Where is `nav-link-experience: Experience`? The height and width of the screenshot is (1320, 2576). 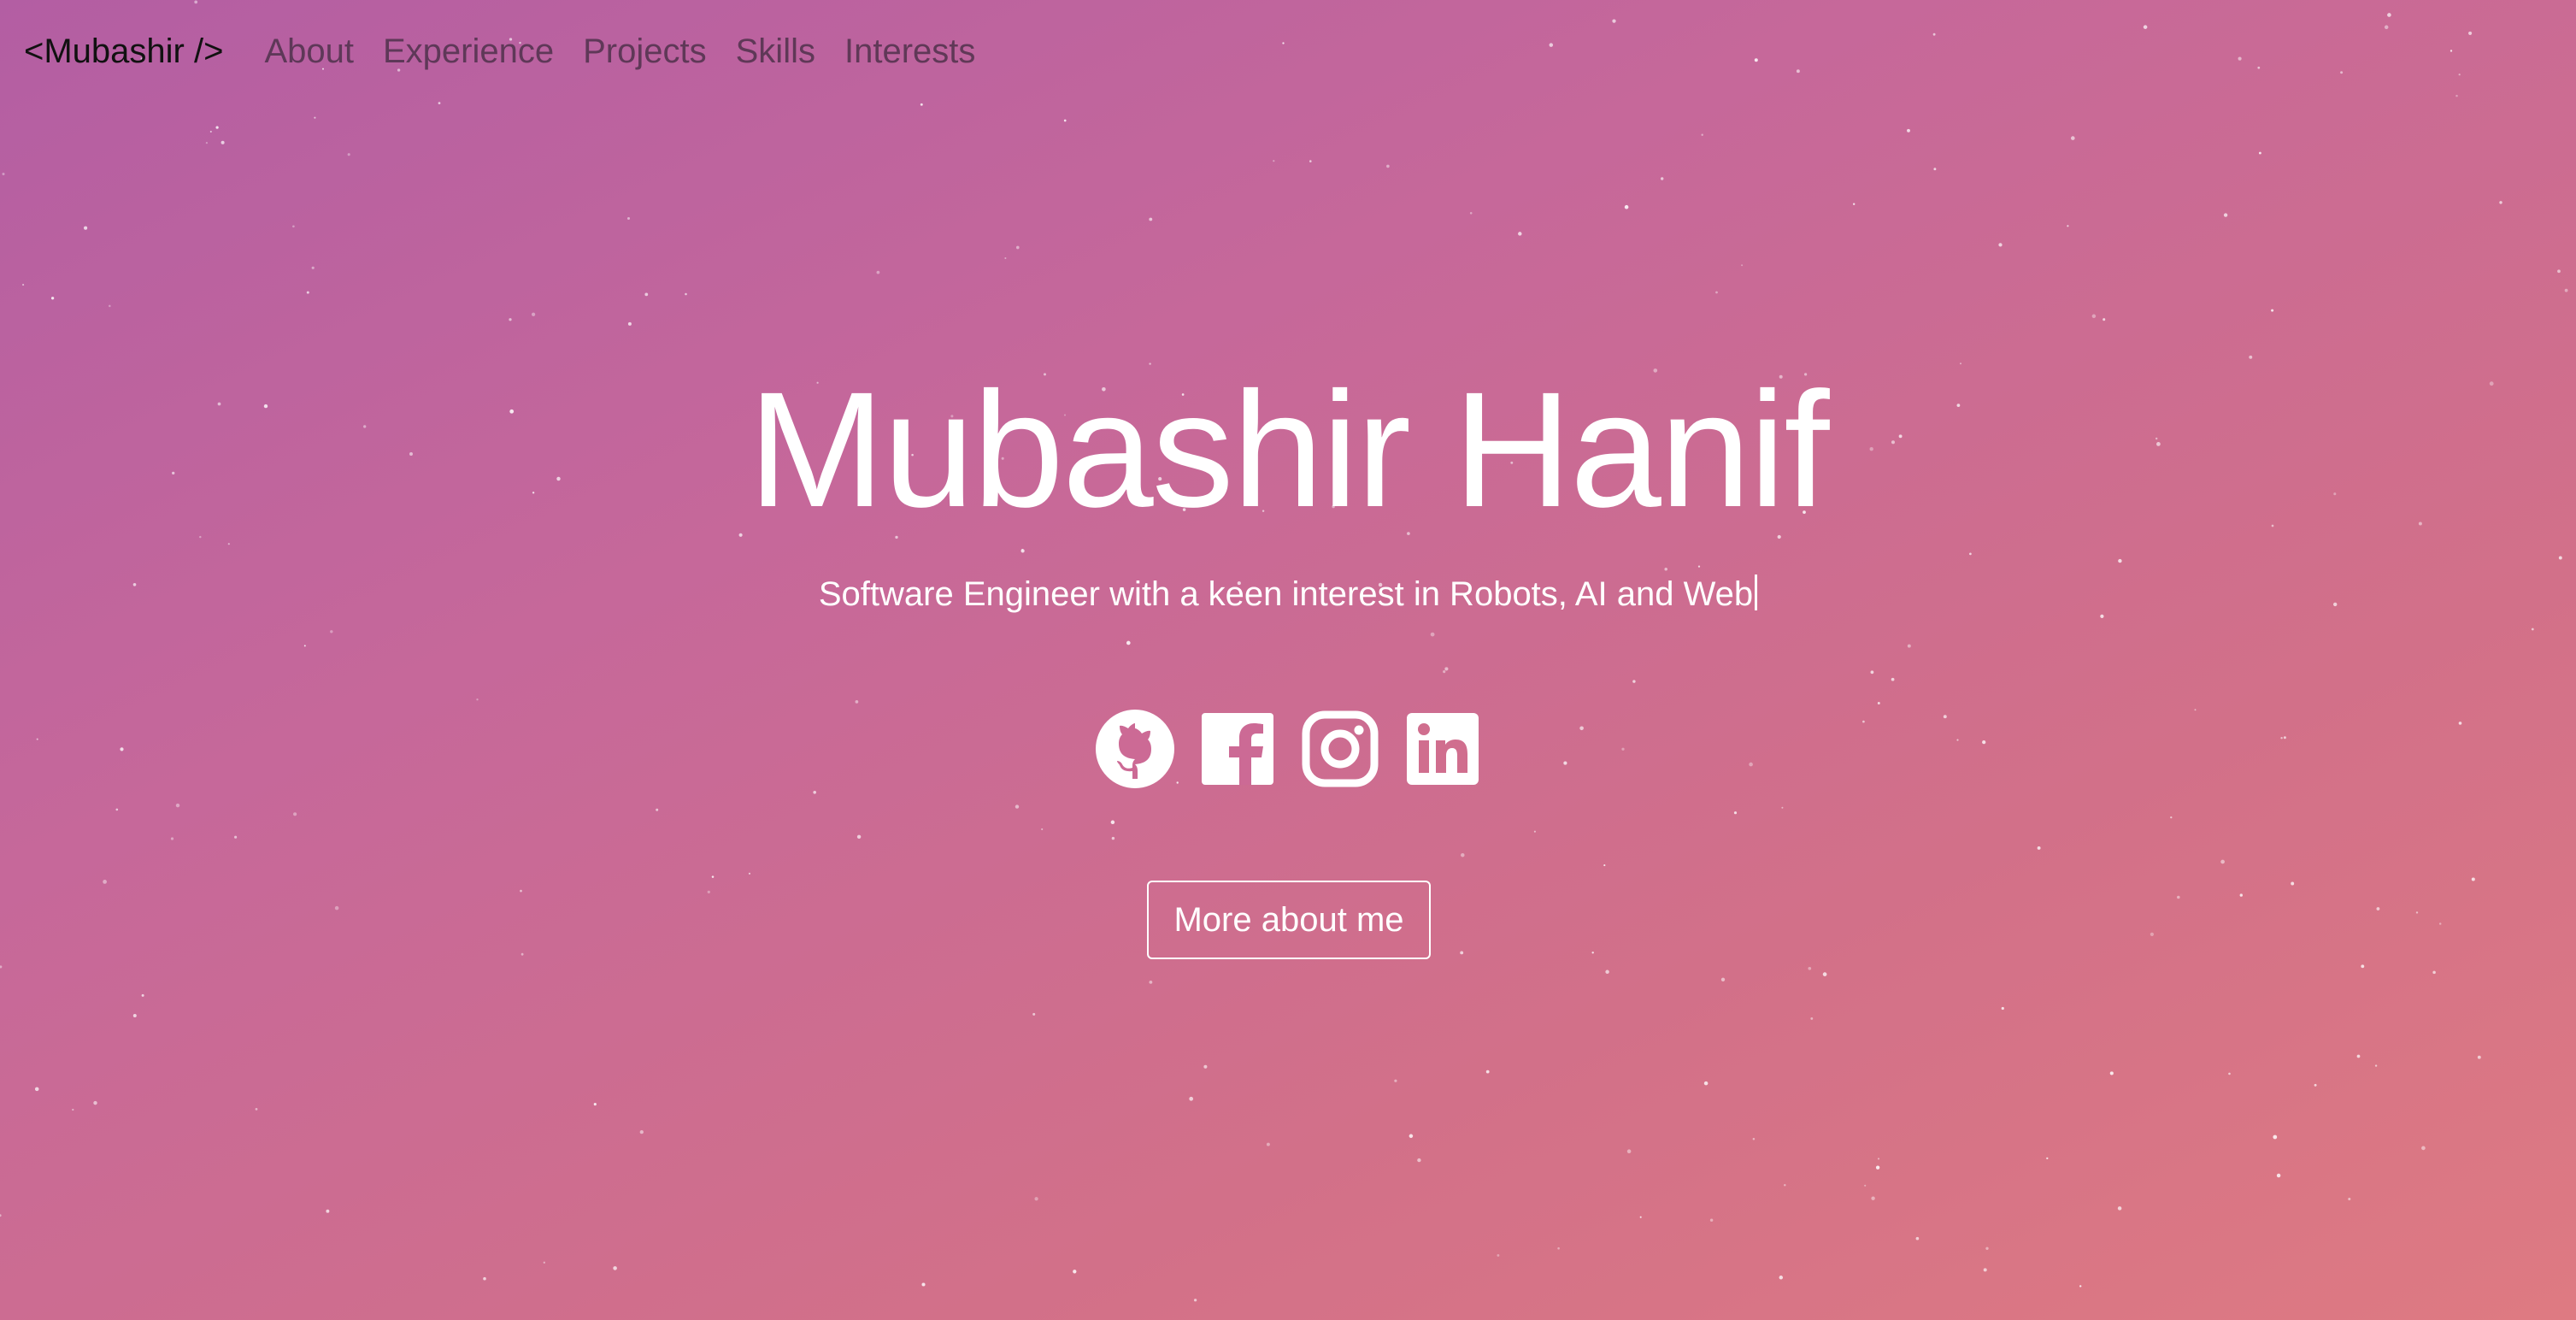 nav-link-experience: Experience is located at coordinates (468, 52).